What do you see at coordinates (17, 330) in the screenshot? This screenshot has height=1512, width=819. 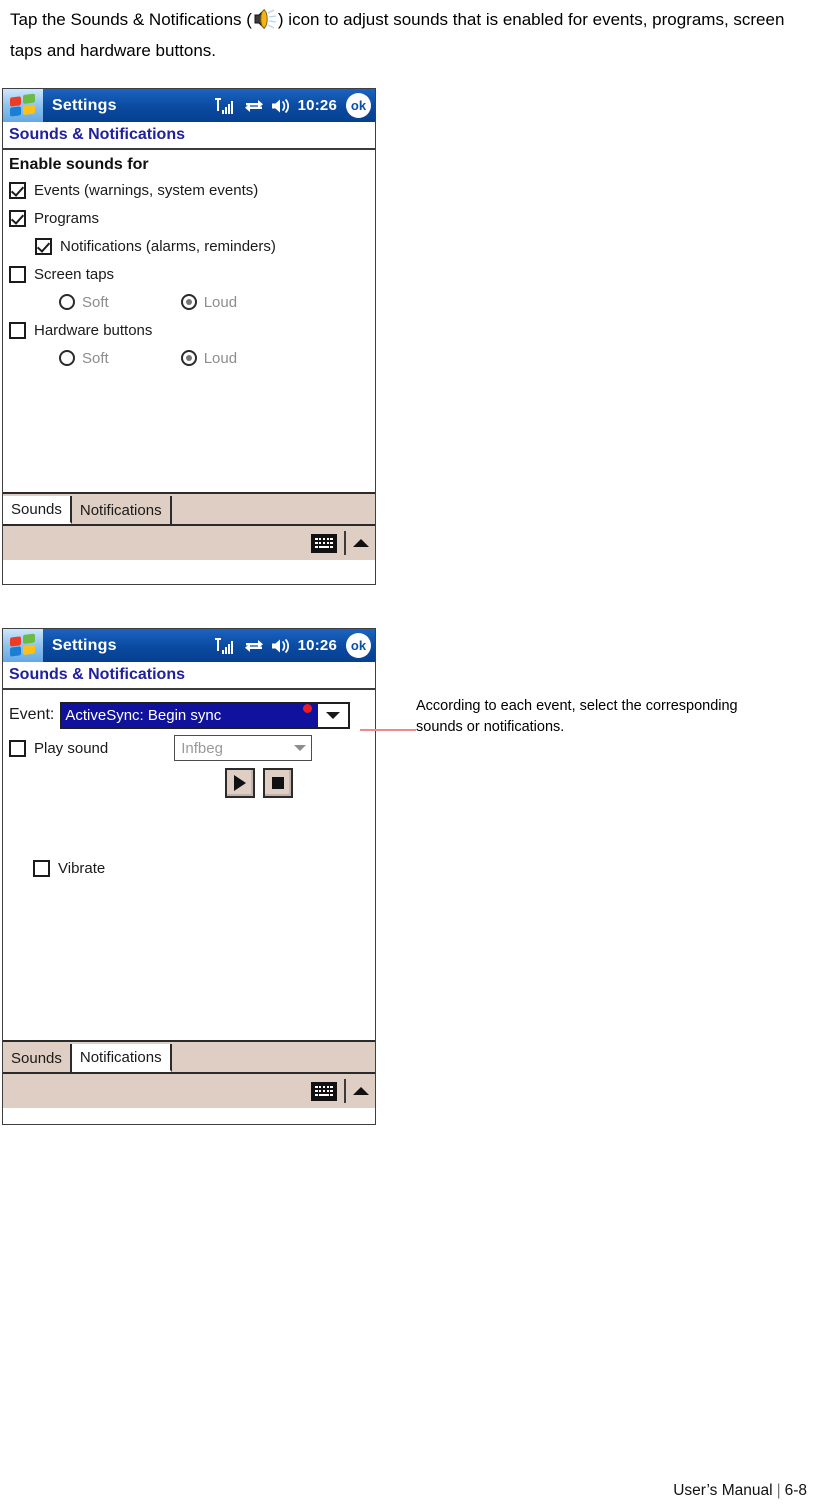 I see `checkbox-hardware-buttons` at bounding box center [17, 330].